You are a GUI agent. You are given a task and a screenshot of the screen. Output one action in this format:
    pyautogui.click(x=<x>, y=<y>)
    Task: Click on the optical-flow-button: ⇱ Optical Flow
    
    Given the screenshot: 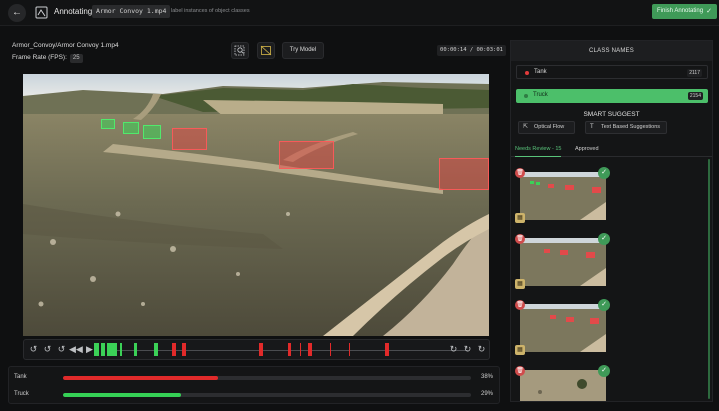 What is the action you would take?
    pyautogui.click(x=546, y=127)
    